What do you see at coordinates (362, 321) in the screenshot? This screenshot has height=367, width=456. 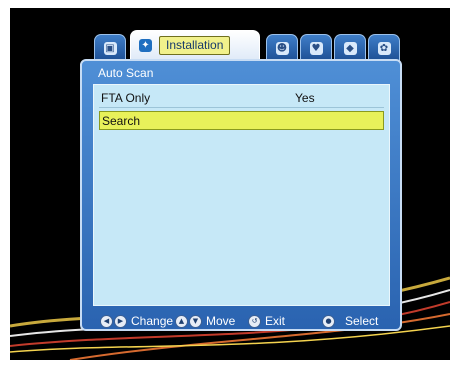 I see `hint-select-label: Select` at bounding box center [362, 321].